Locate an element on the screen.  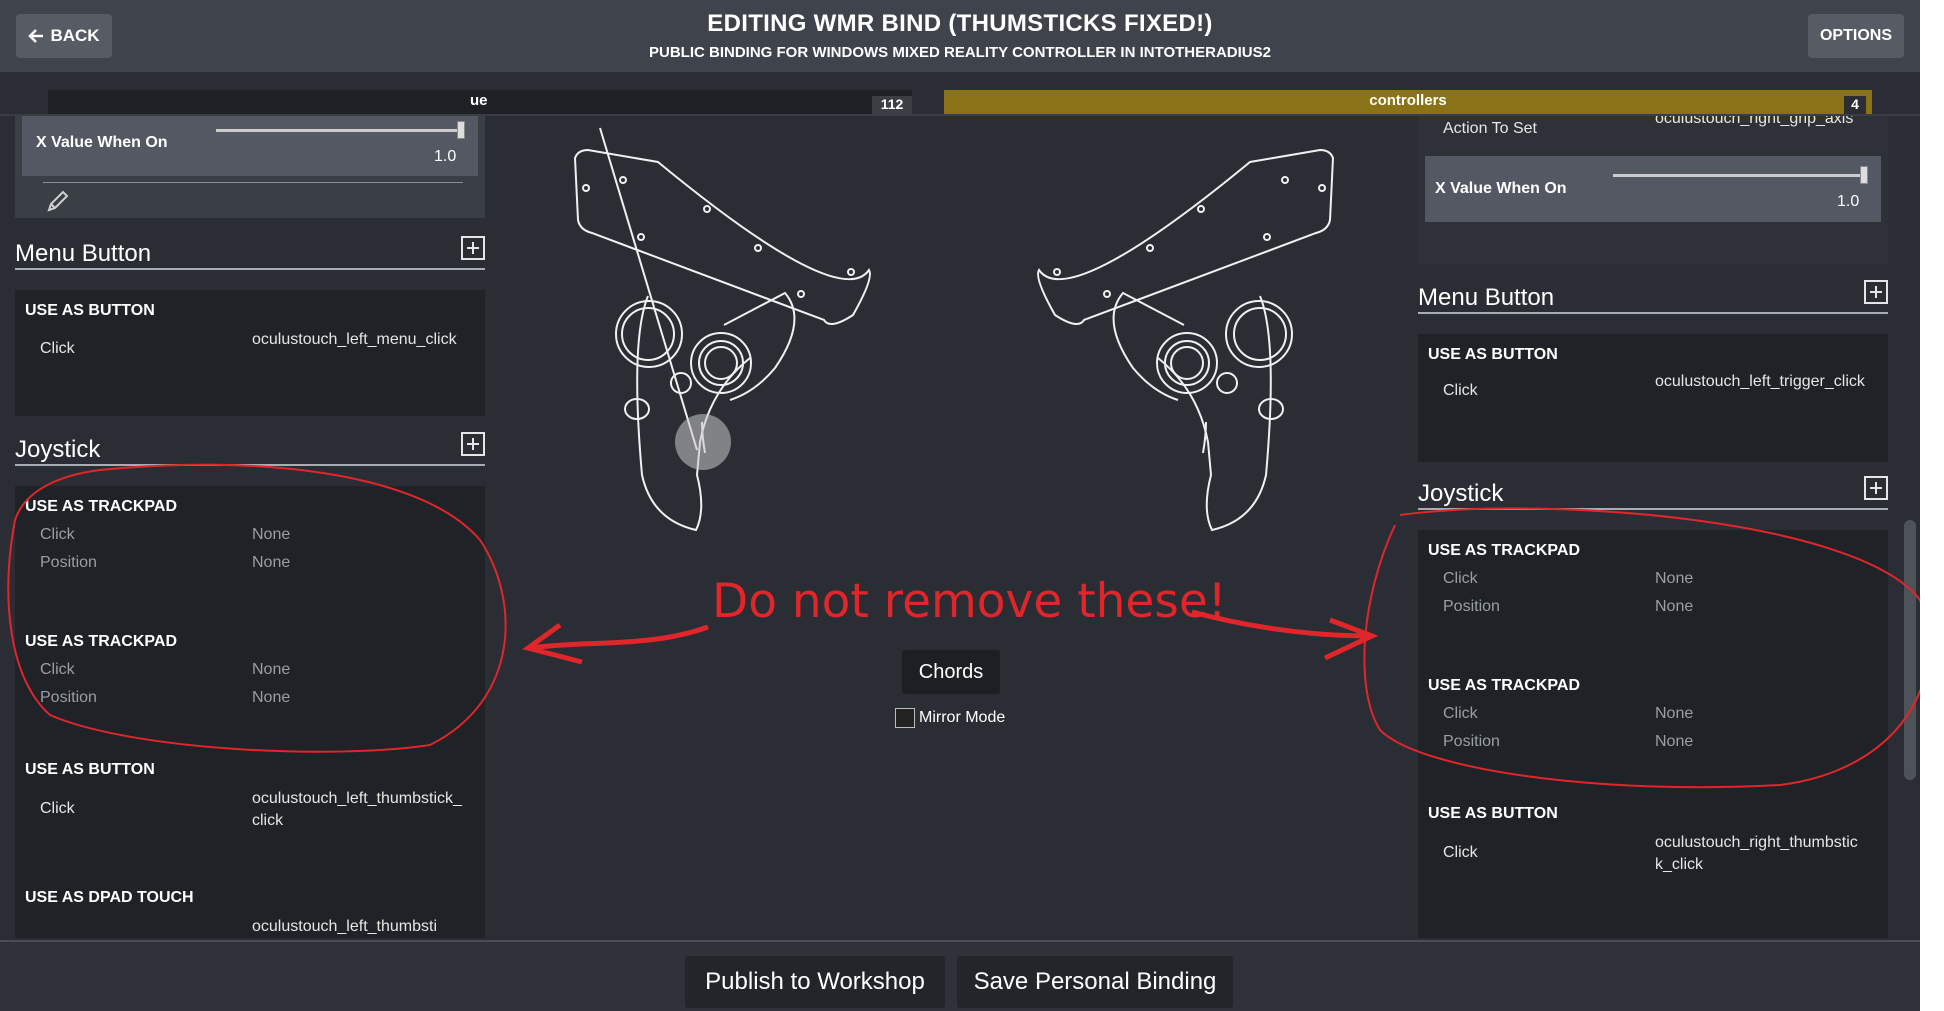
right-annotation-circle is located at coordinates (1641, 648).